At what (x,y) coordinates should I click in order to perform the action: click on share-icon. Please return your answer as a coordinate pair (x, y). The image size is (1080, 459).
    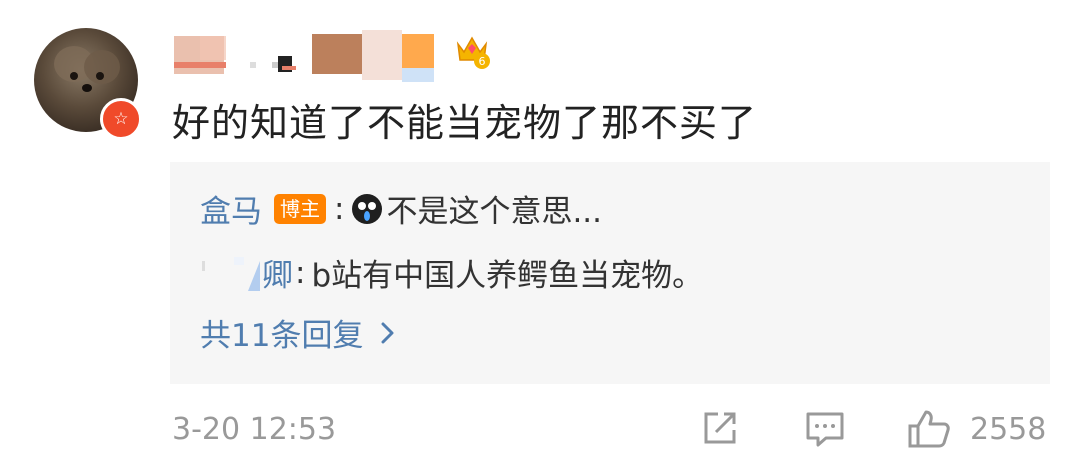
    Looking at the image, I should click on (720, 428).